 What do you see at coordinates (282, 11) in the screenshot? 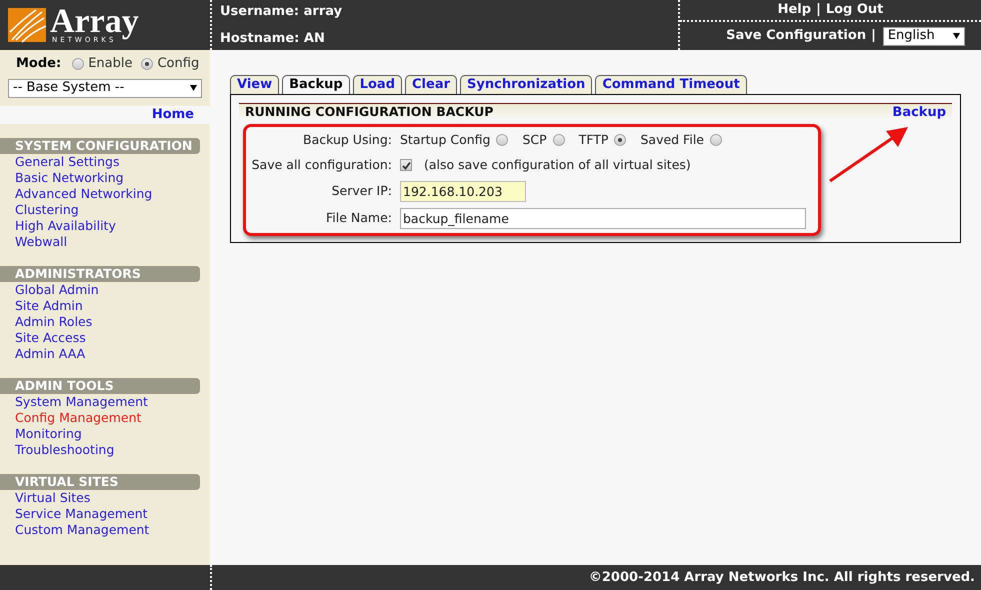
I see `username-text: Username: array` at bounding box center [282, 11].